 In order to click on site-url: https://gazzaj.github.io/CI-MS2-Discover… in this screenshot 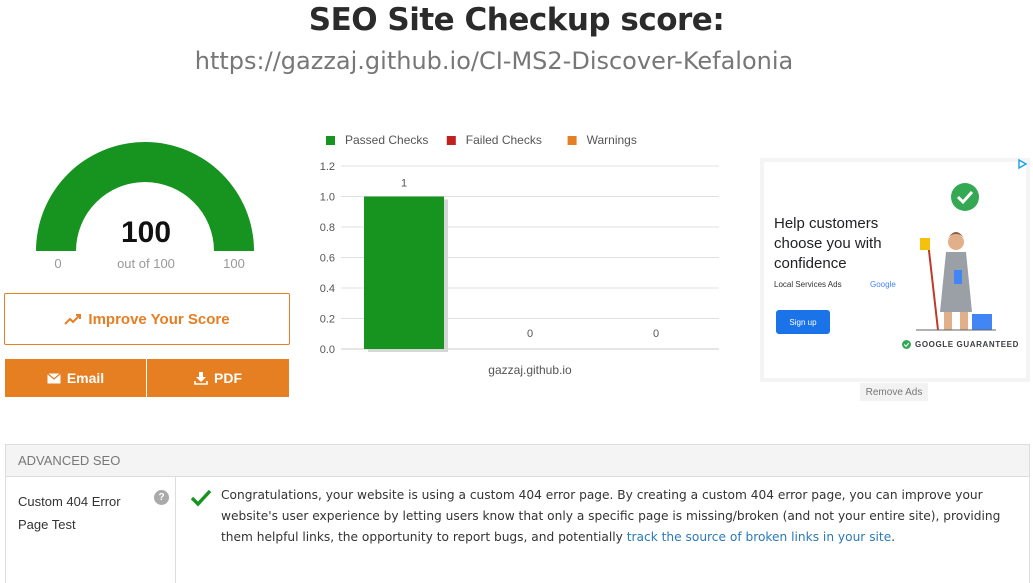, I will do `click(494, 61)`.